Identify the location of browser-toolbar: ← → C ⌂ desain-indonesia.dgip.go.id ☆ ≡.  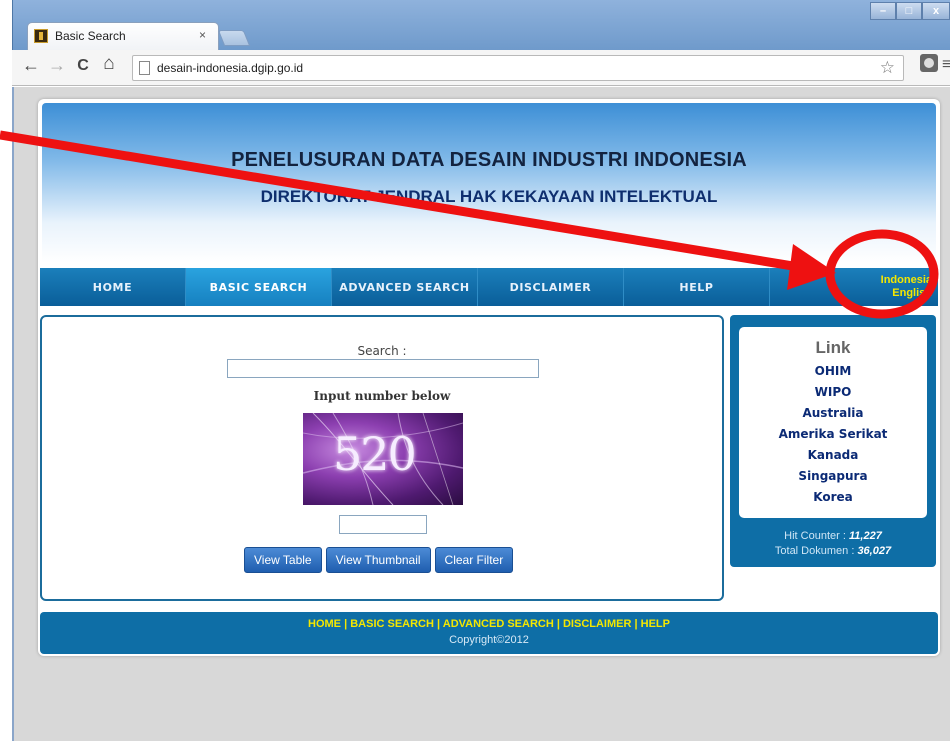
(481, 68).